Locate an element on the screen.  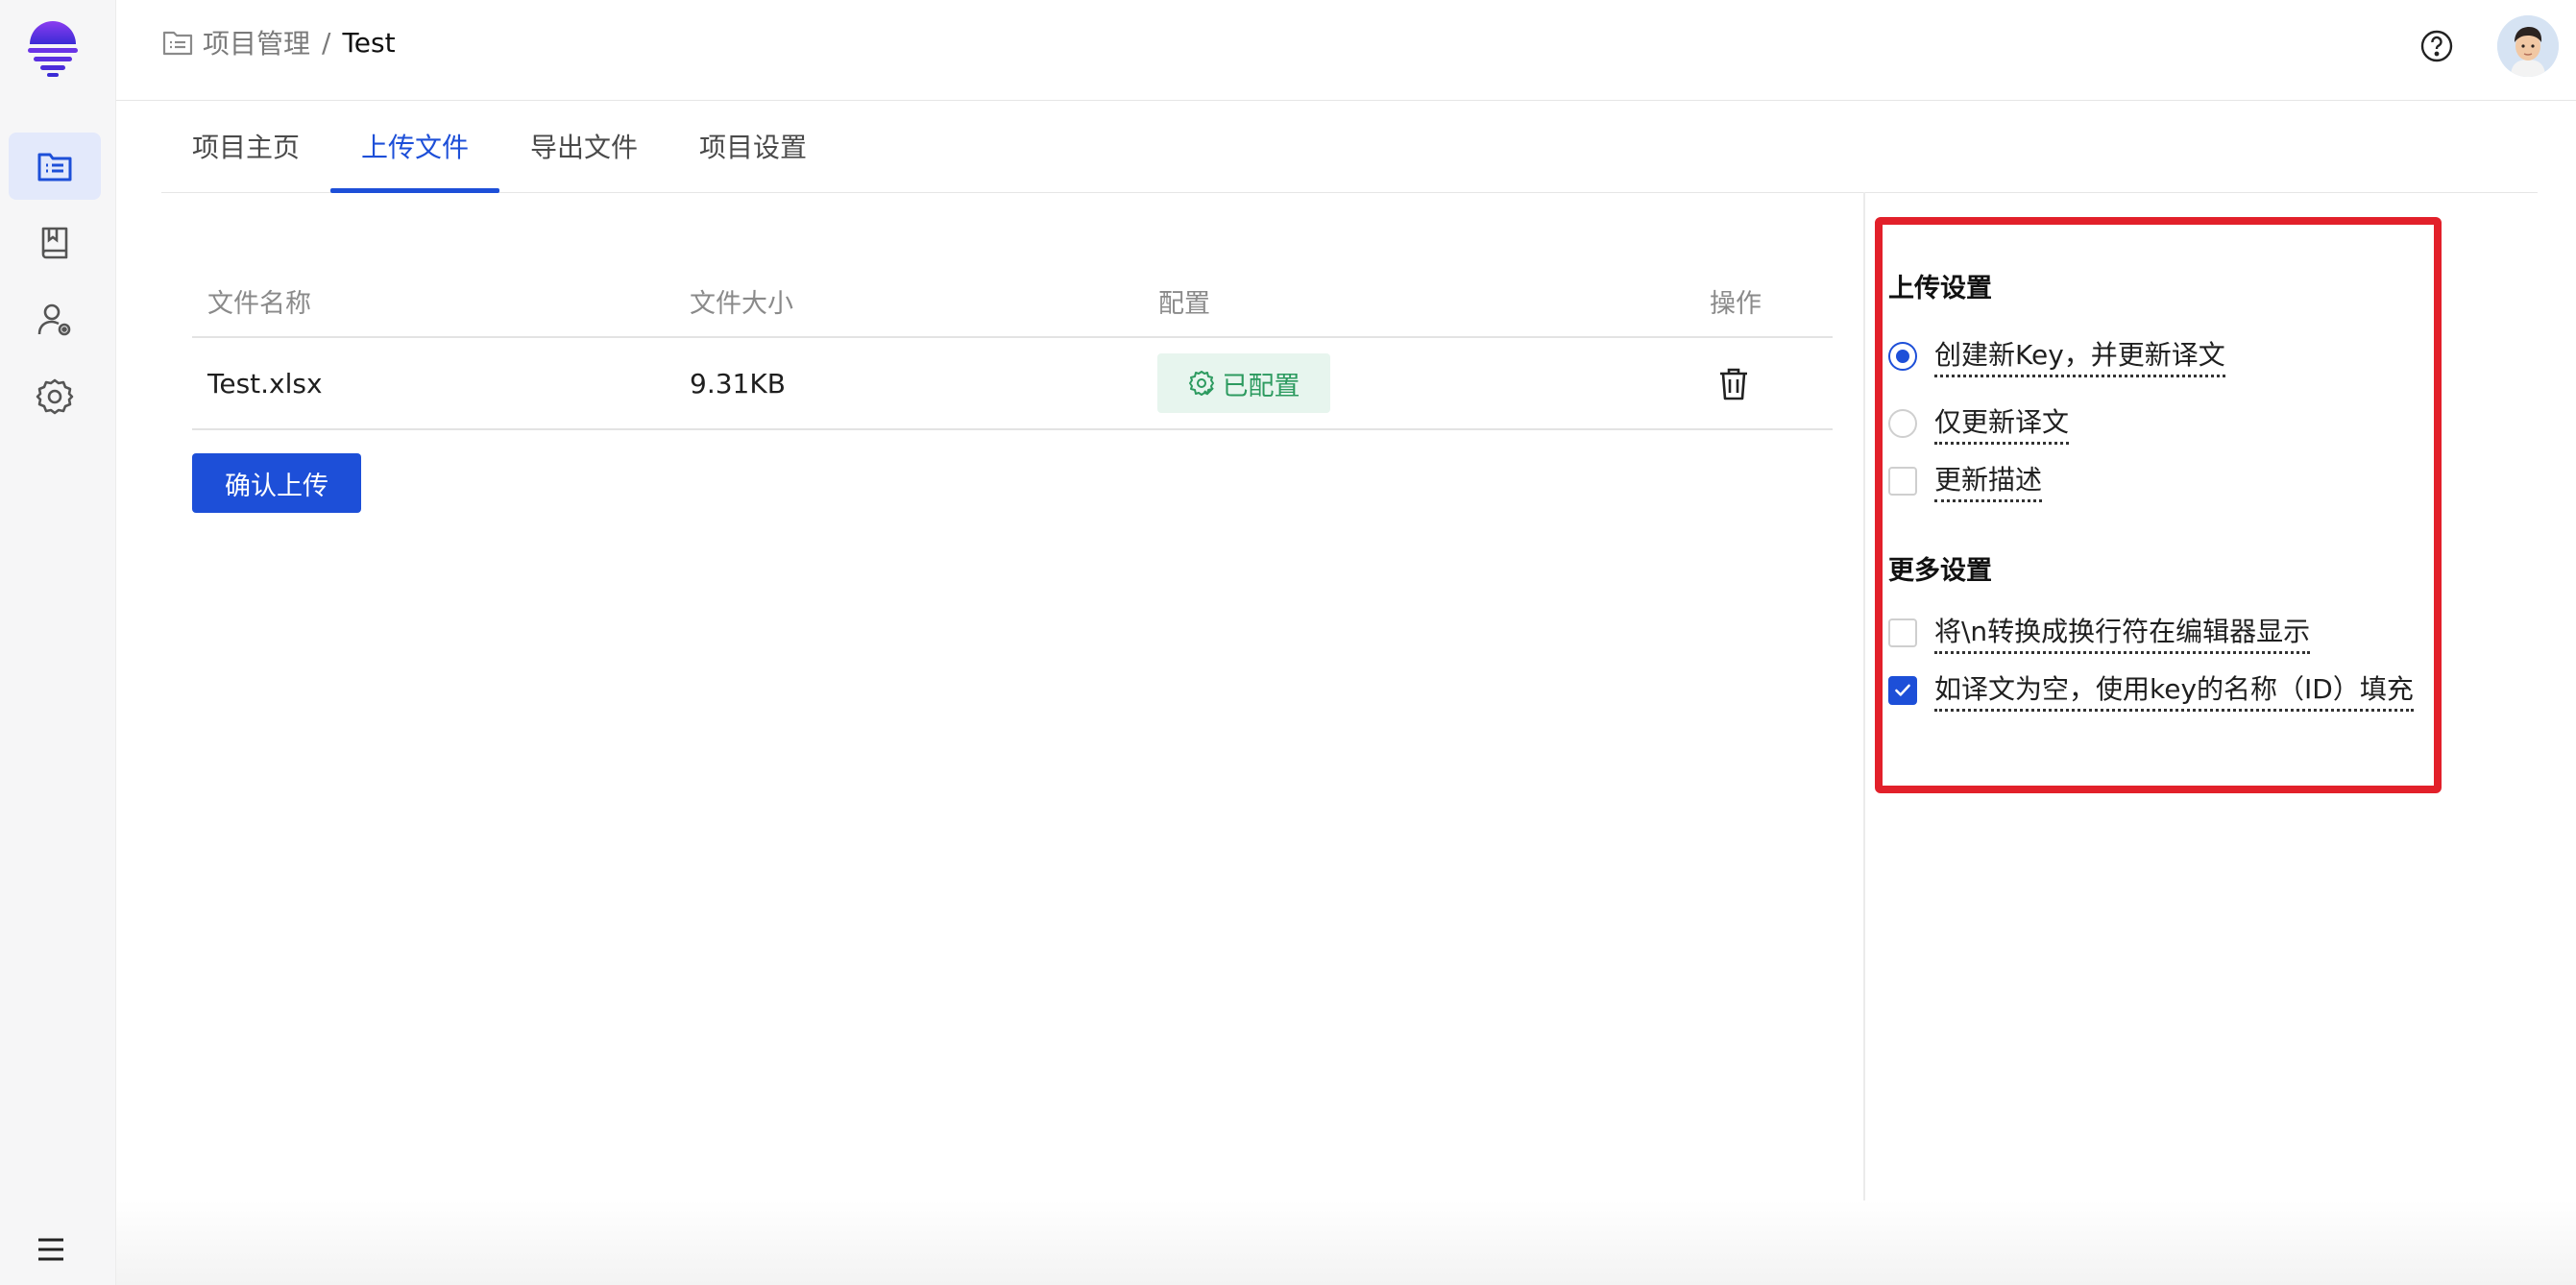
checkbox-fill-empty-with-key is located at coordinates (1903, 690).